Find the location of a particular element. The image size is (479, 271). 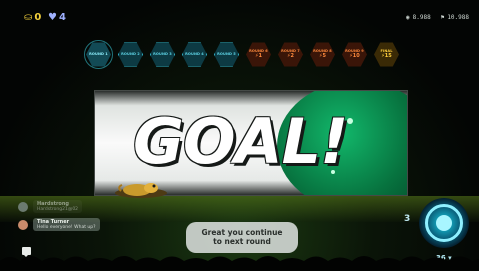

timer-count: 3 is located at coordinates (407, 219).